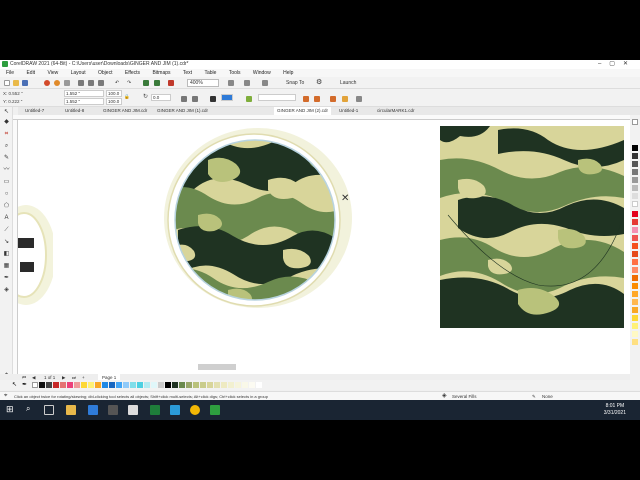  I want to click on undo-icon: ↶, so click(117, 83).